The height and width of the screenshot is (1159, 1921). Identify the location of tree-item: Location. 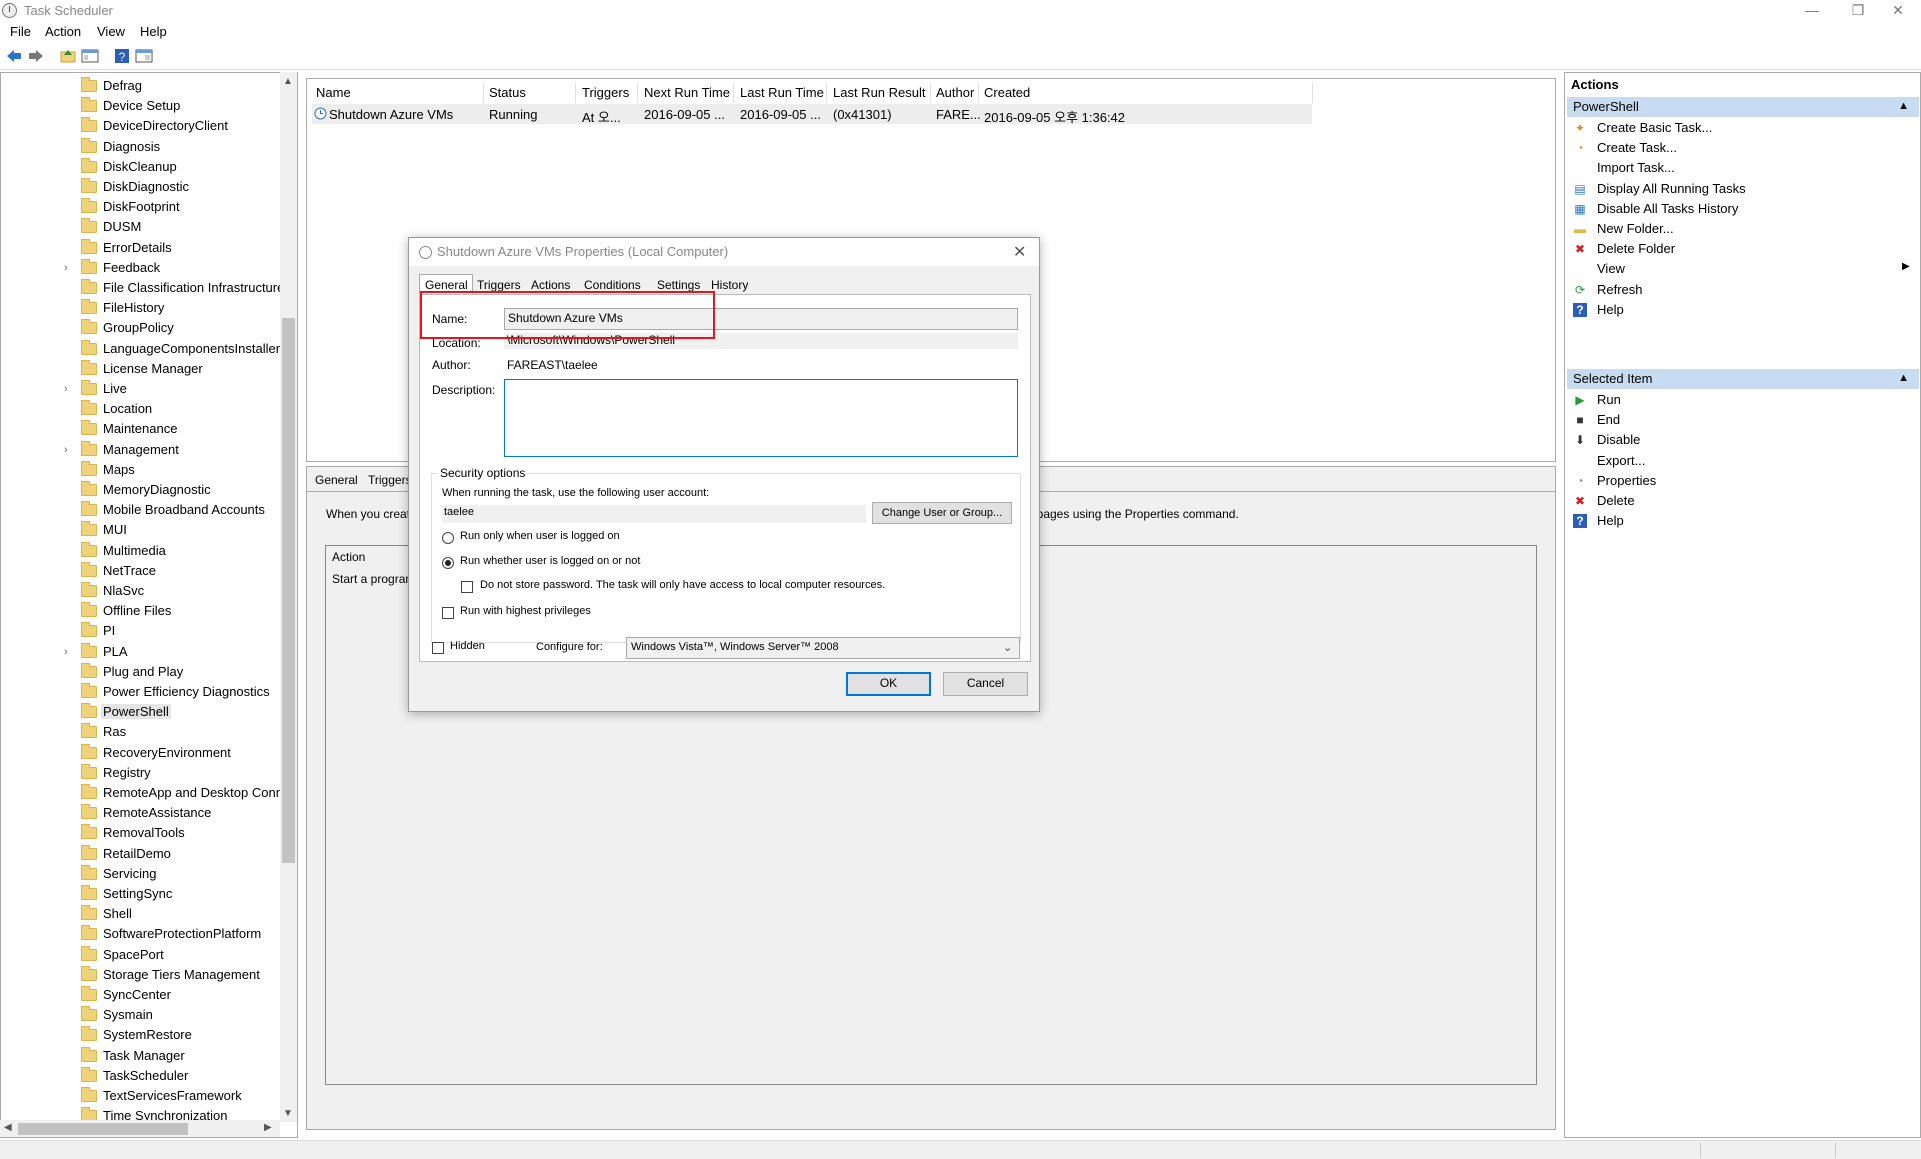
(142, 410).